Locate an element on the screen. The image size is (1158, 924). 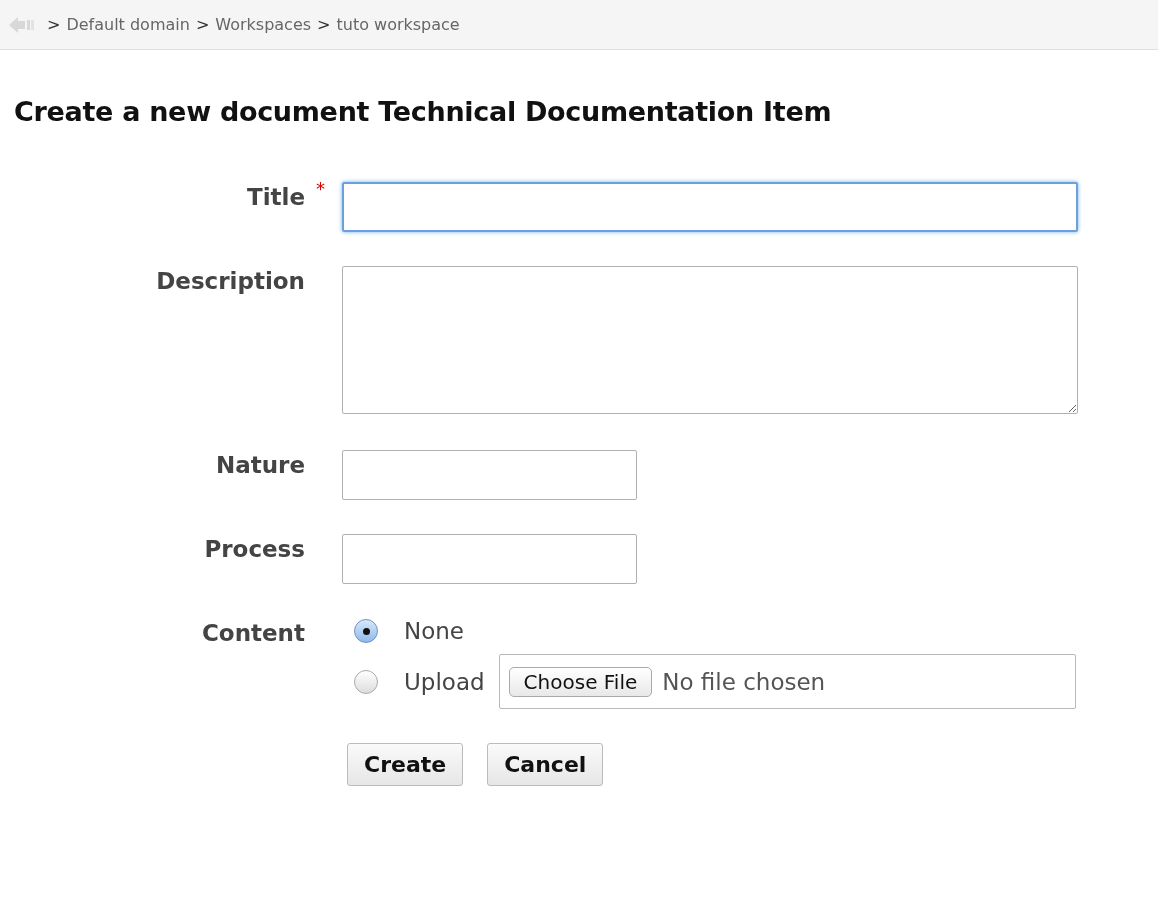
required-mark: * is located at coordinates (320, 189).